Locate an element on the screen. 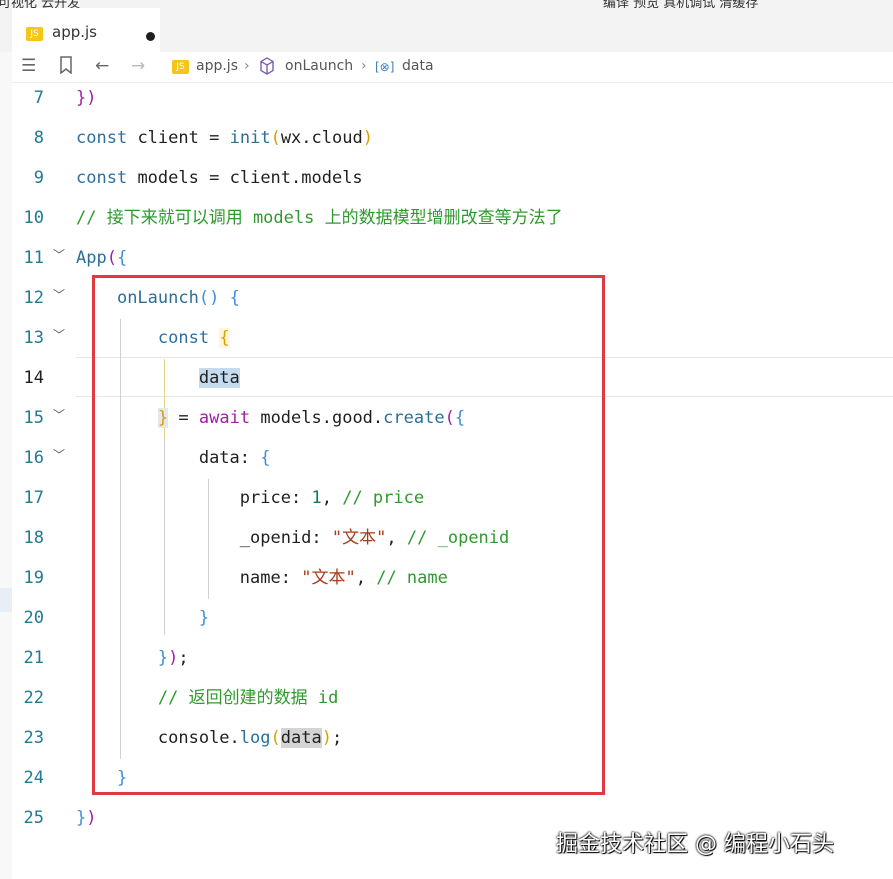 Image resolution: width=893 pixels, height=879 pixels. list-icon: ☰ is located at coordinates (28, 66).